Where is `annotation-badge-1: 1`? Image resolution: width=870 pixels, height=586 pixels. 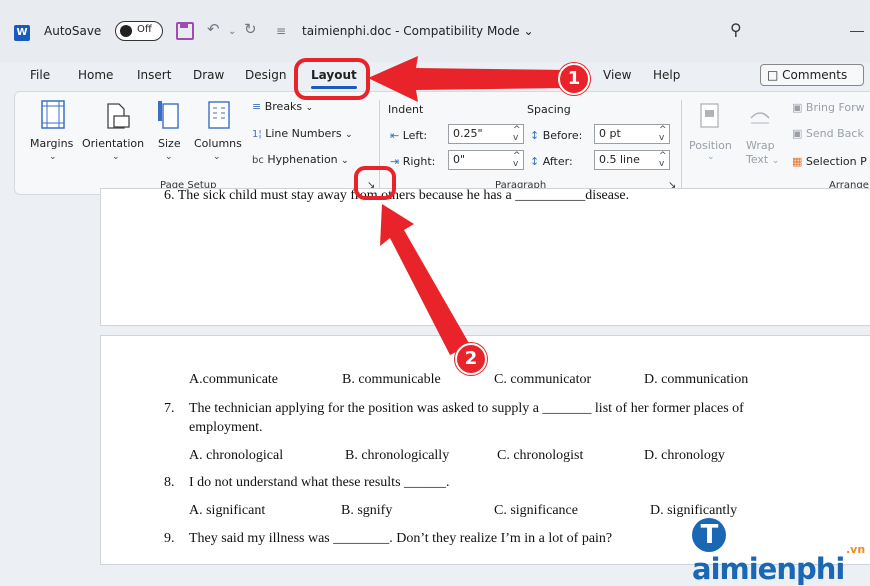 annotation-badge-1: 1 is located at coordinates (574, 79).